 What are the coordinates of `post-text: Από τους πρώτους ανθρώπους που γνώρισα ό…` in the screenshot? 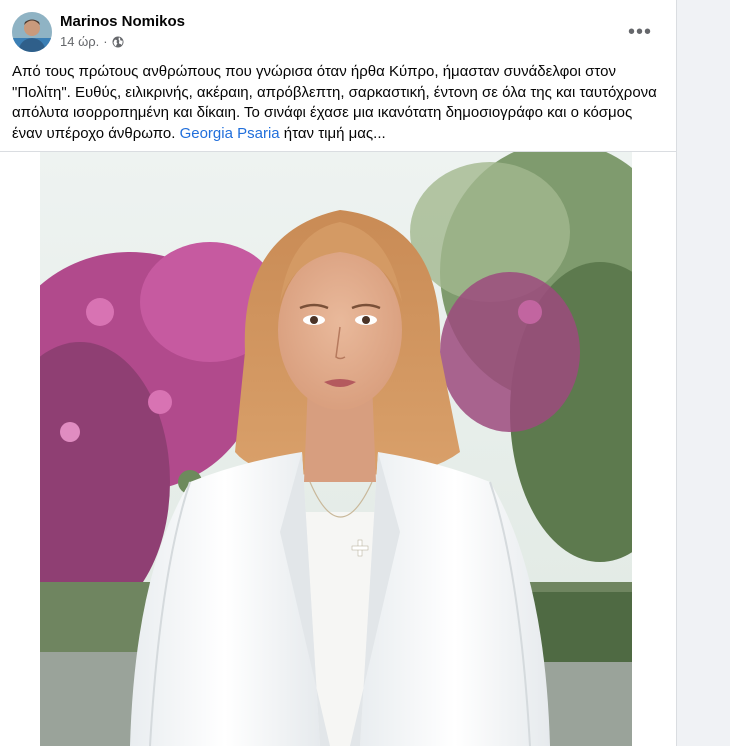 It's located at (337, 103).